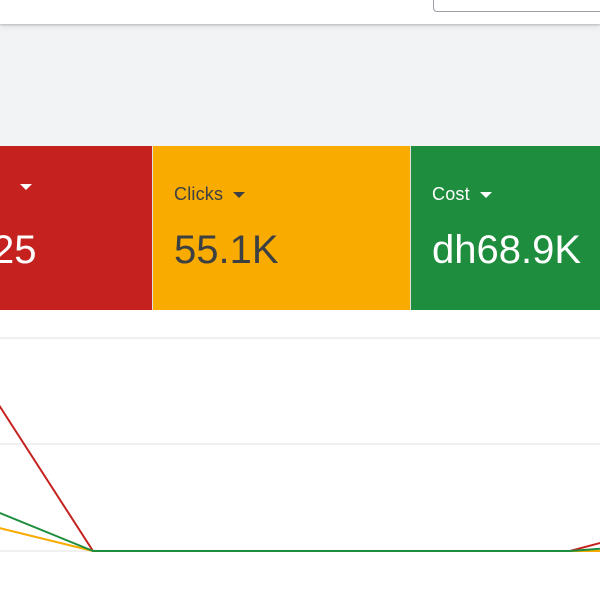  What do you see at coordinates (76, 228) in the screenshot?
I see `scorecard-metric-1: 25` at bounding box center [76, 228].